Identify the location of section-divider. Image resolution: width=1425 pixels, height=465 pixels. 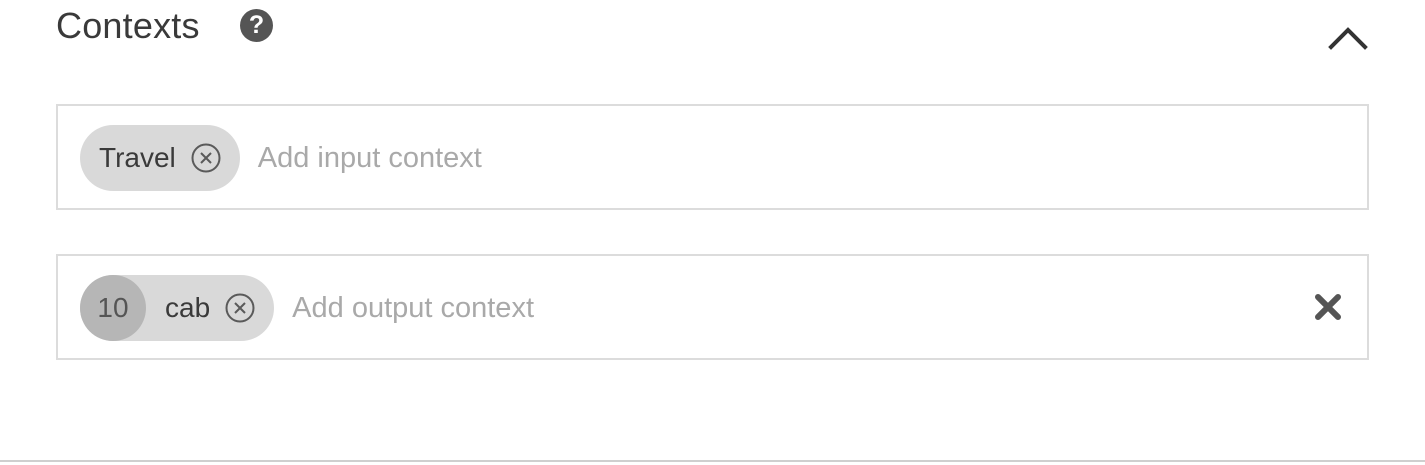
(712, 461).